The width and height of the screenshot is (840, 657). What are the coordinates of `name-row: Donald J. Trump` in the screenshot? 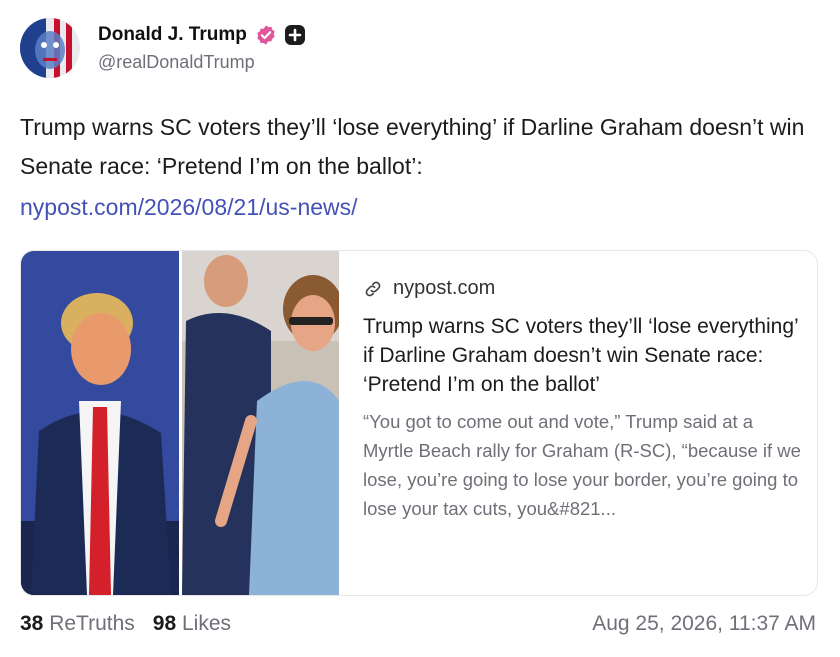 It's located at (201, 35).